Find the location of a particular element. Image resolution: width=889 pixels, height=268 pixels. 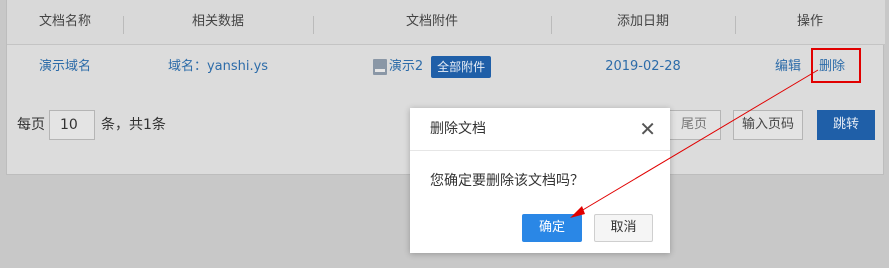

close-icon: ✕ is located at coordinates (647, 129).